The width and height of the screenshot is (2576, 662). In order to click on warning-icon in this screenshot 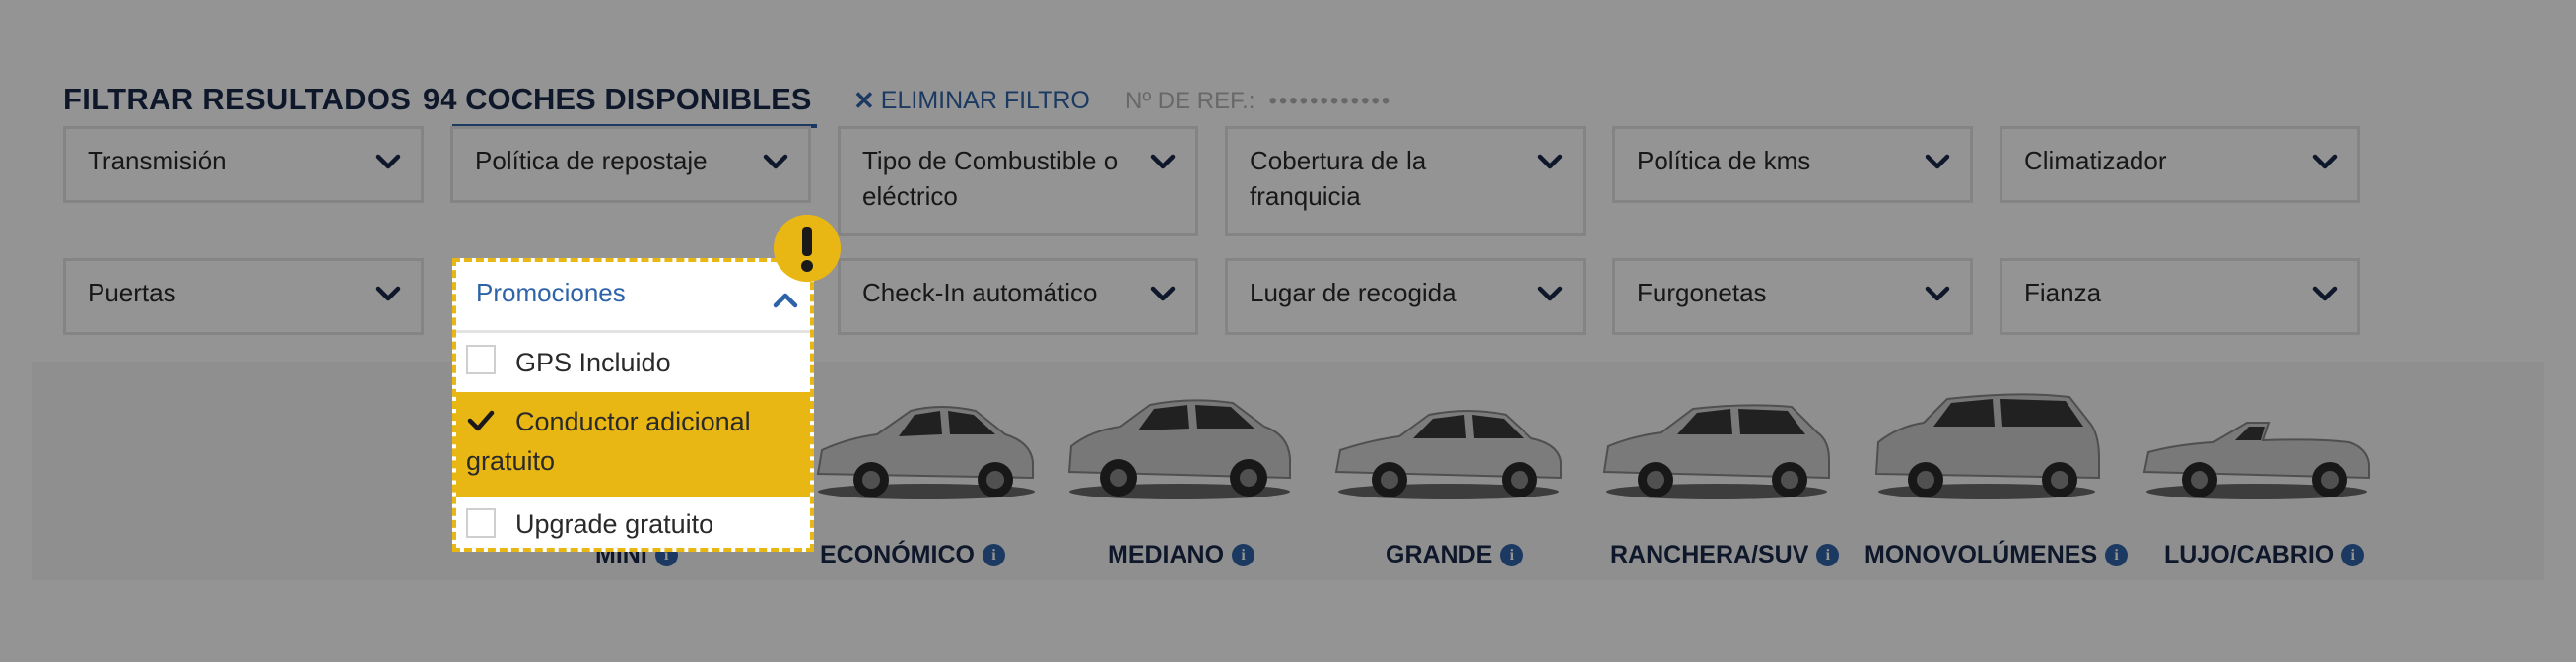, I will do `click(807, 249)`.